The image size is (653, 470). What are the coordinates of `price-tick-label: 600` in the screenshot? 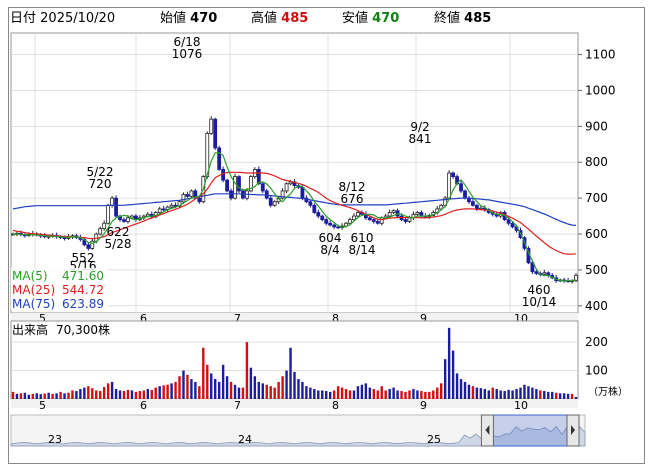 It's located at (596, 234).